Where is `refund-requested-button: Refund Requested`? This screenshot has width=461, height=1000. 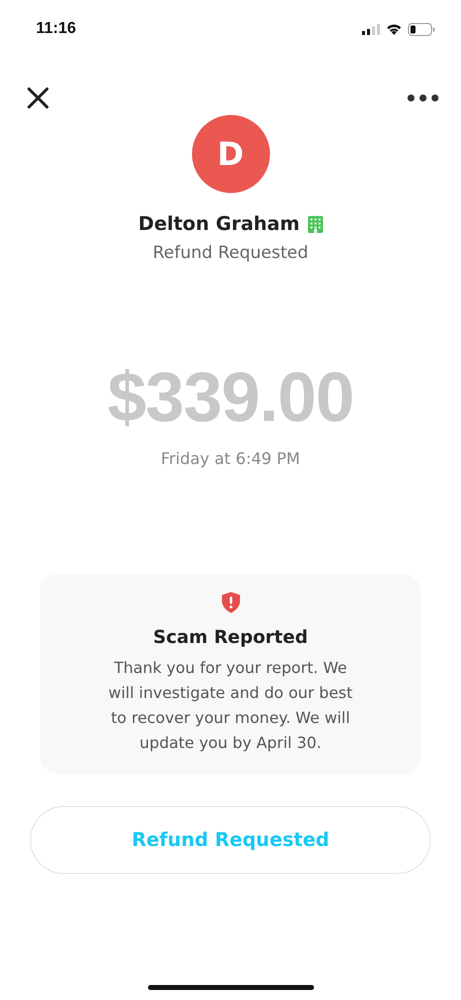 refund-requested-button: Refund Requested is located at coordinates (230, 840).